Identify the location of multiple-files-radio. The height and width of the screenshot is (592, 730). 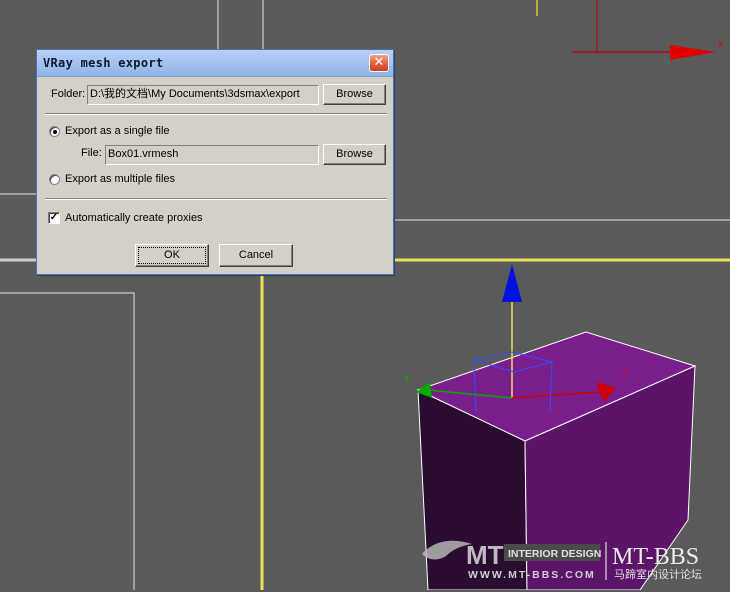
(54, 179).